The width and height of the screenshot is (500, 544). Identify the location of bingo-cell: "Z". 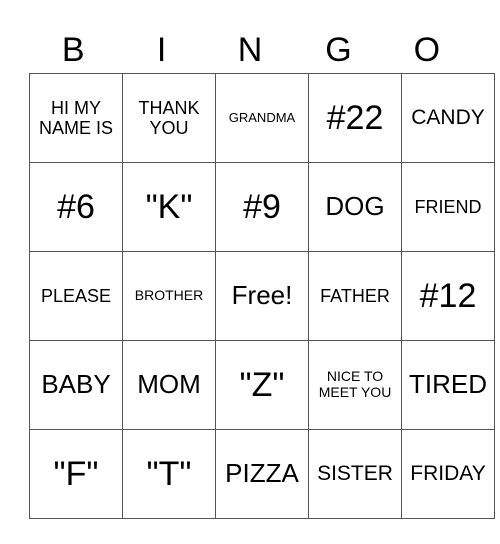
(262, 385).